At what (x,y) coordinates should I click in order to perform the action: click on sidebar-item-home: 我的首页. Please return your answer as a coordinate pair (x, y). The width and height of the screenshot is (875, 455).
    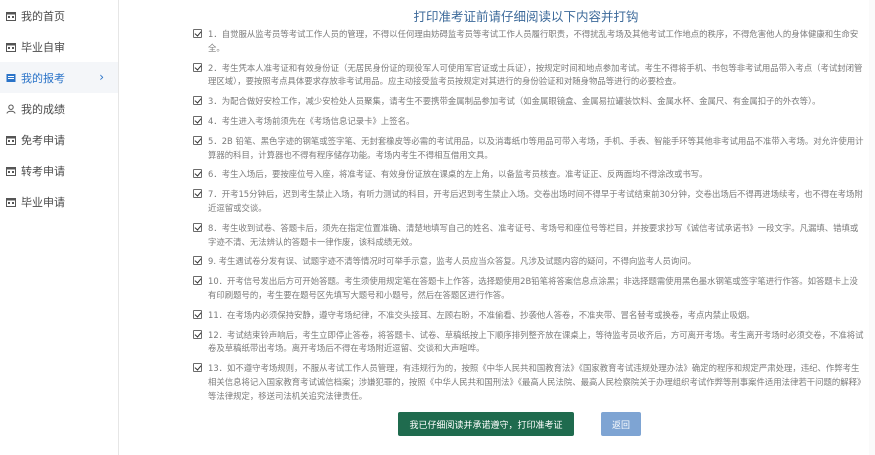
    Looking at the image, I should click on (59, 15).